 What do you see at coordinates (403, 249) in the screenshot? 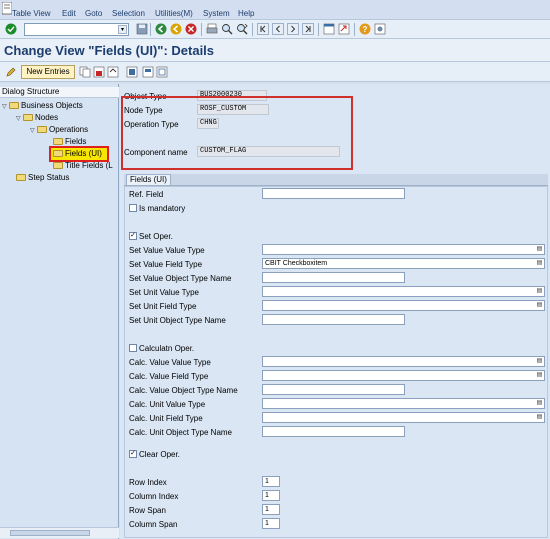
I see `set-value-value-type-select: ▤` at bounding box center [403, 249].